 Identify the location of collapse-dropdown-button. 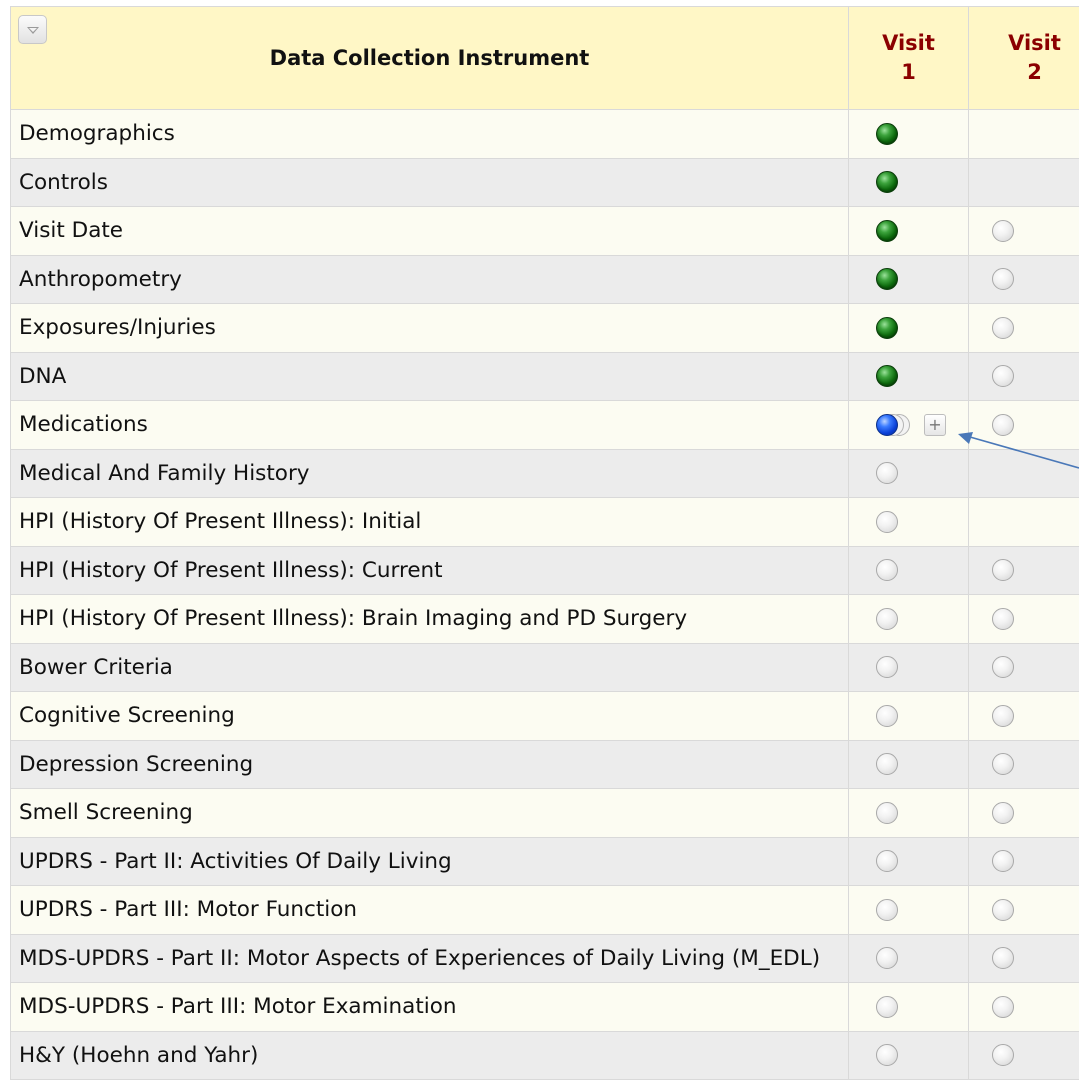
(32, 29).